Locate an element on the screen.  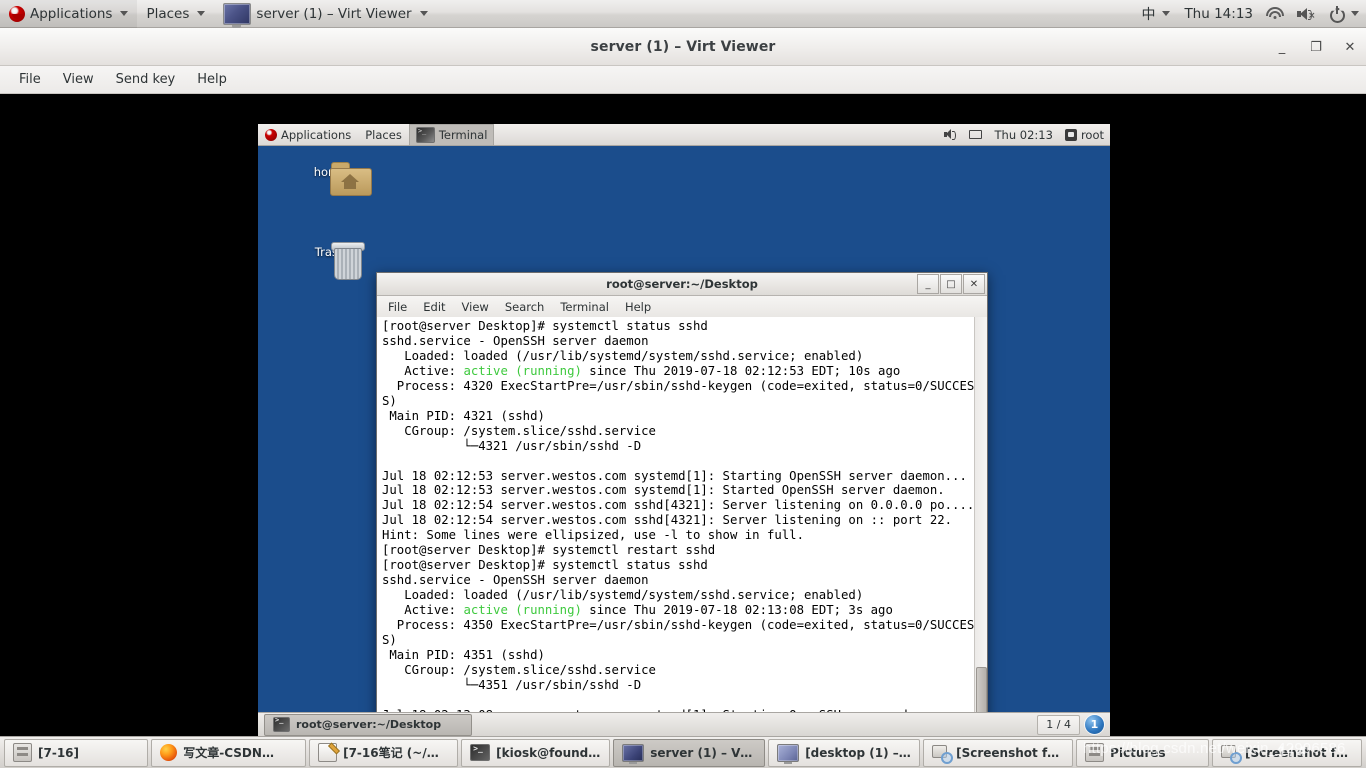
terminal-span: Active: is located at coordinates (423, 370).